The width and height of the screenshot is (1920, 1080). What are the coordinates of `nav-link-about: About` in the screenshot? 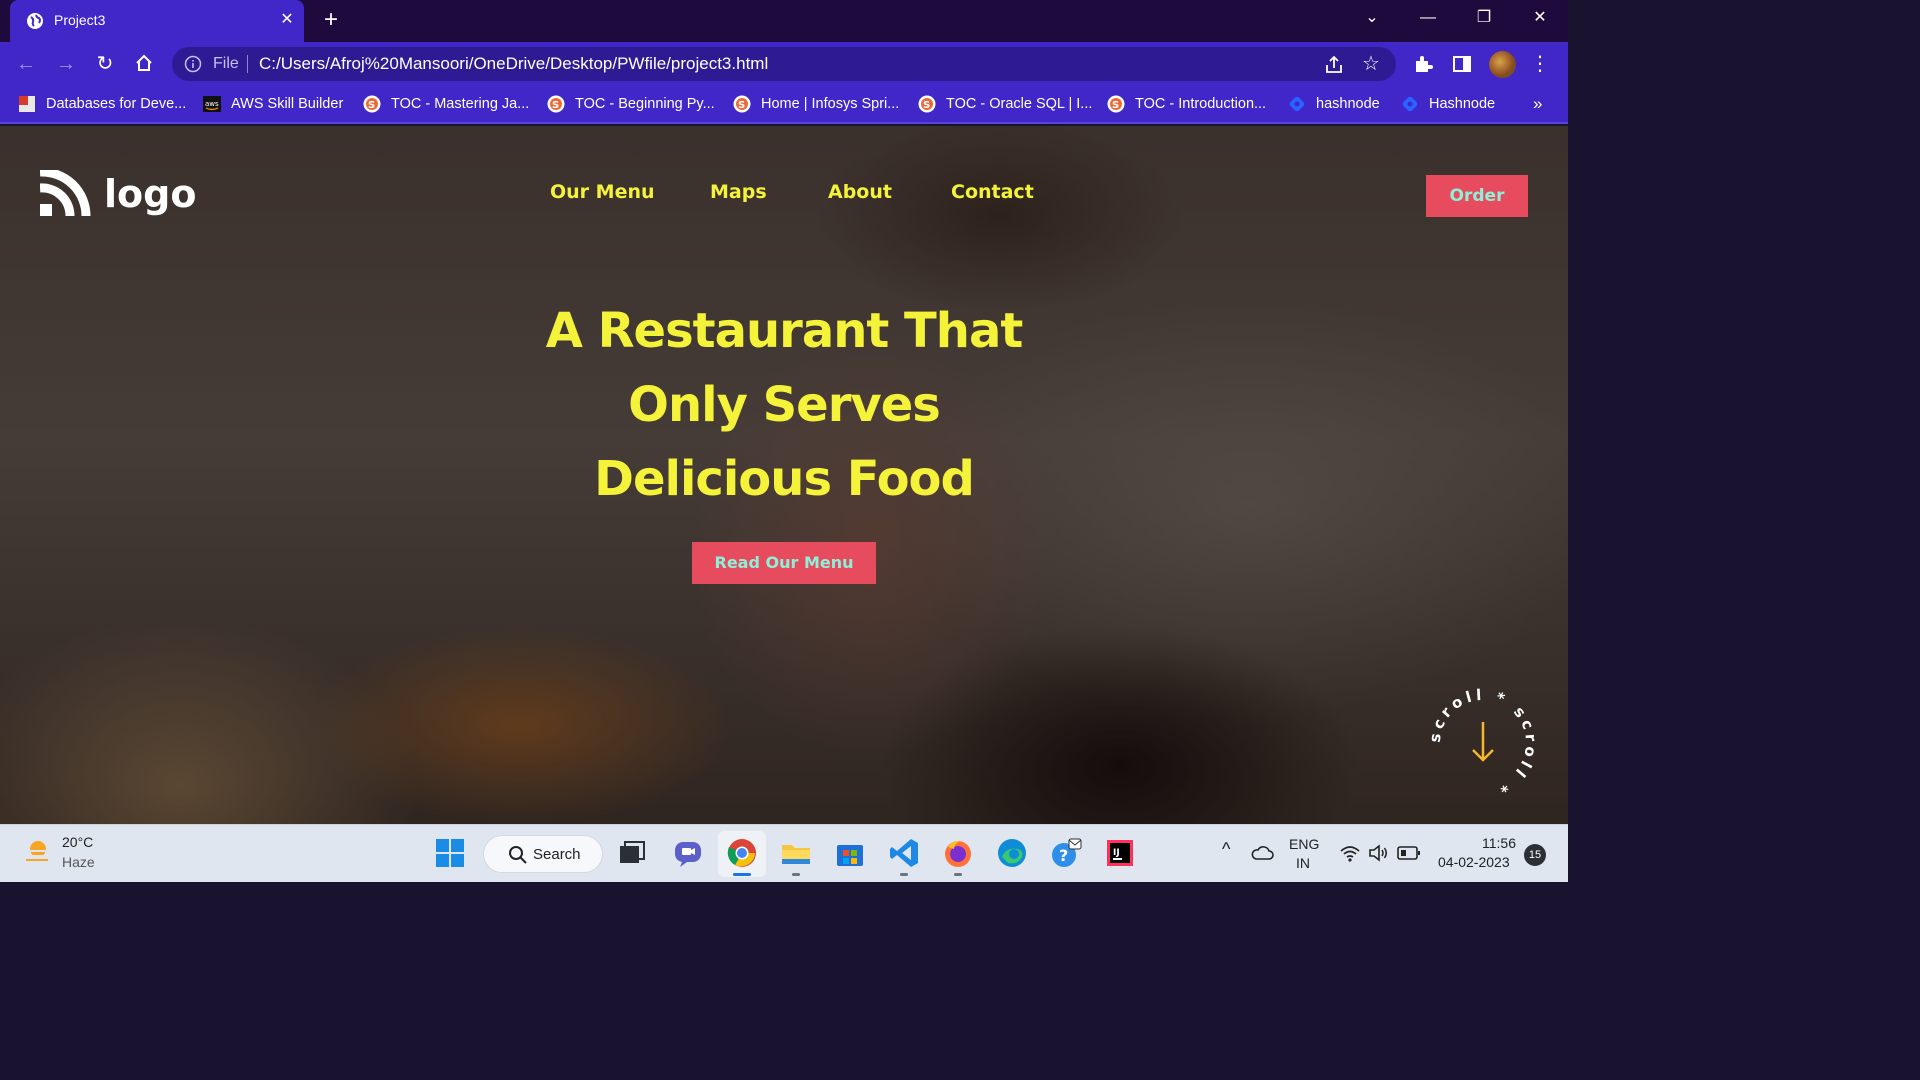 It's located at (860, 192).